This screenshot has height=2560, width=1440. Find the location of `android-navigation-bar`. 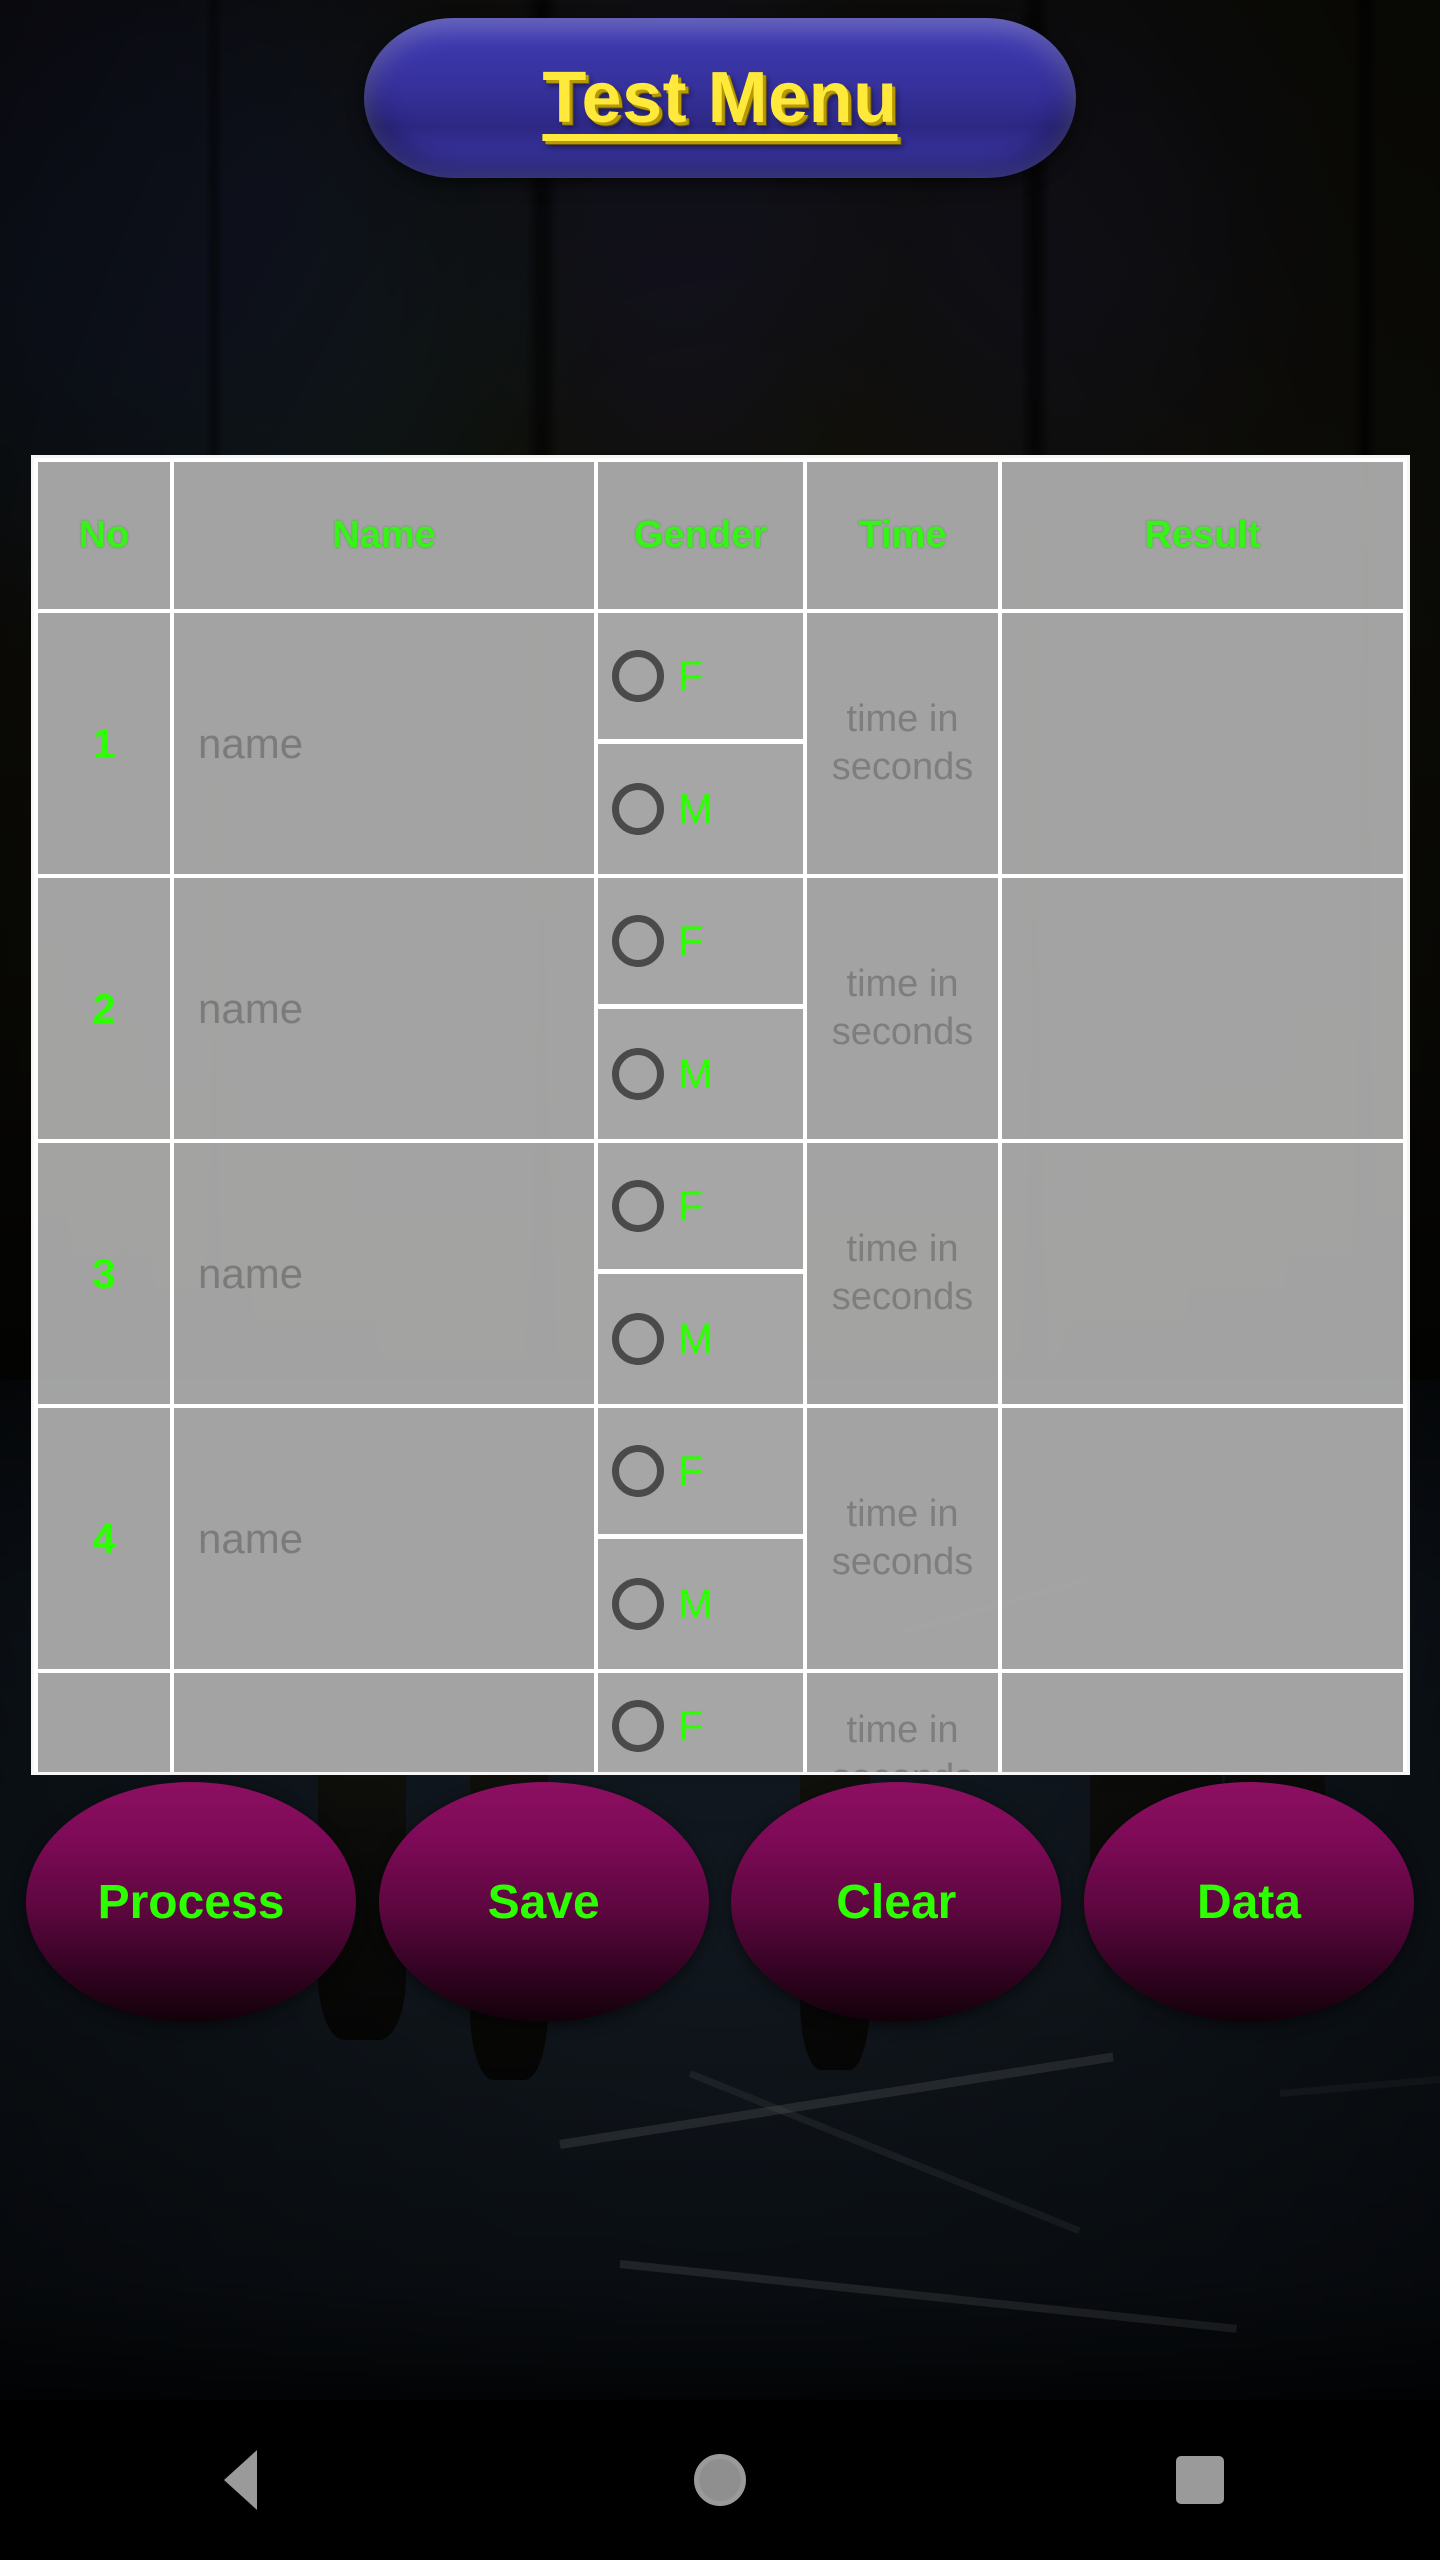

android-navigation-bar is located at coordinates (720, 2480).